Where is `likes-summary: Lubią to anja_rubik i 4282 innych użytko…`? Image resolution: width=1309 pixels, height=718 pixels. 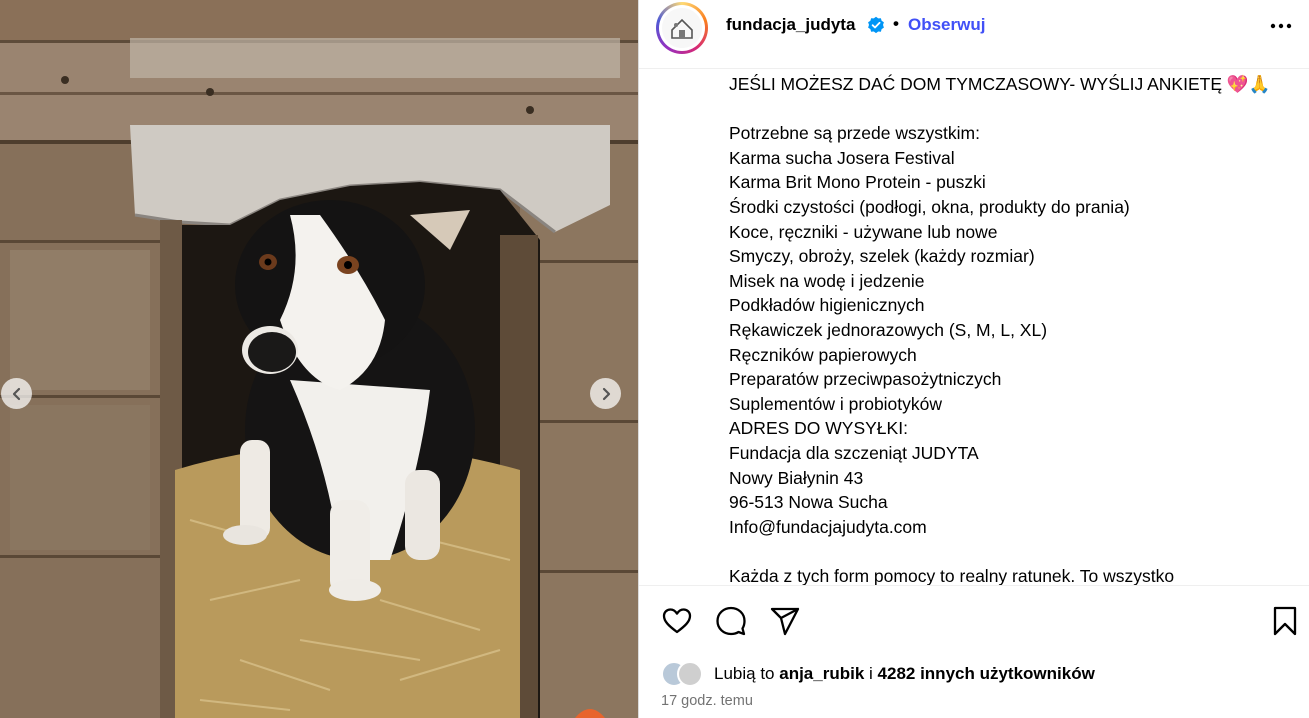 likes-summary: Lubią to anja_rubik i 4282 innych użytko… is located at coordinates (904, 674).